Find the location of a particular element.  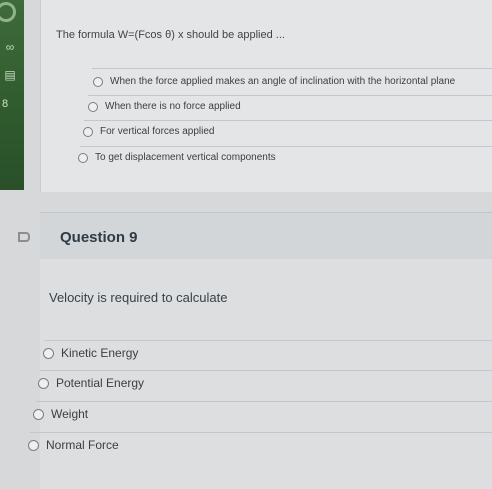

question-9-option-4: Normal Force is located at coordinates (73, 445).